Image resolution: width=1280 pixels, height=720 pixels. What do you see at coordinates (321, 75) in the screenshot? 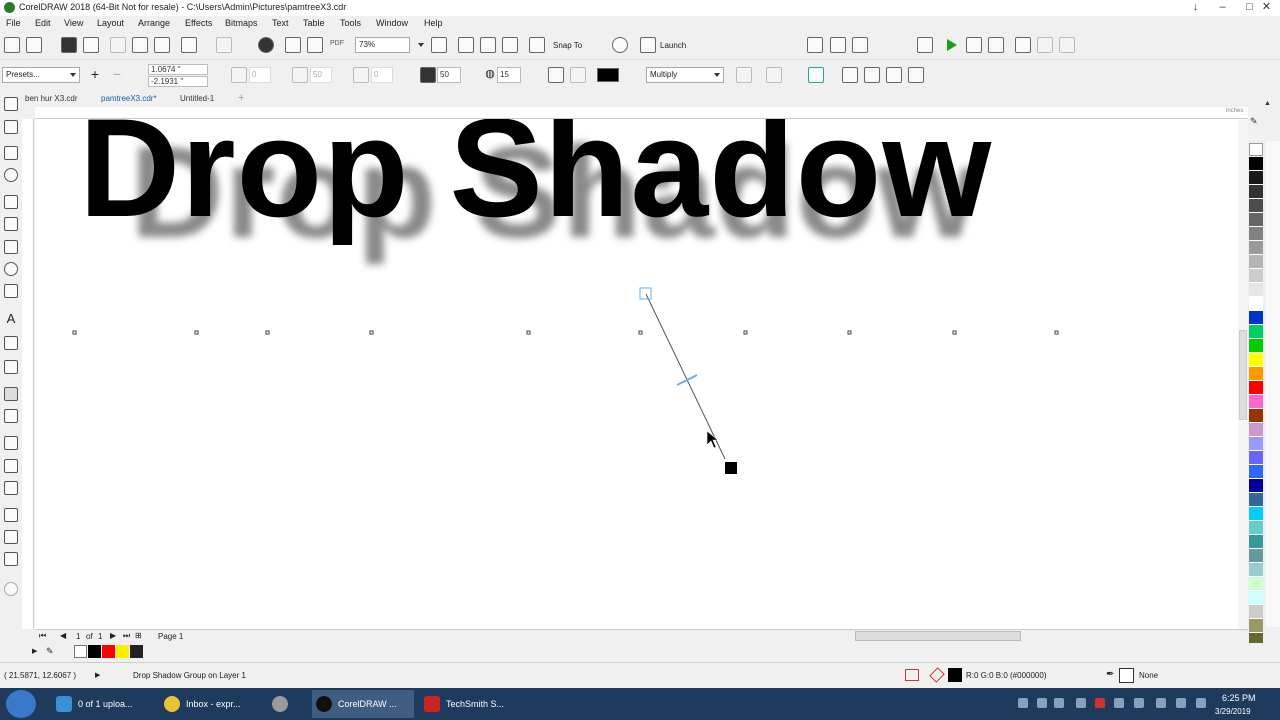
I see `shadow-stretch-input: 50` at bounding box center [321, 75].